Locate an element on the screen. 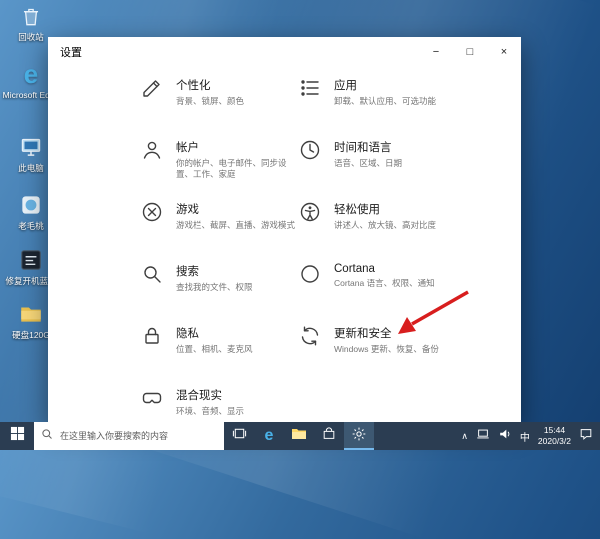 Image resolution: width=600 pixels, height=539 pixels. app-icon is located at coordinates (31, 205).